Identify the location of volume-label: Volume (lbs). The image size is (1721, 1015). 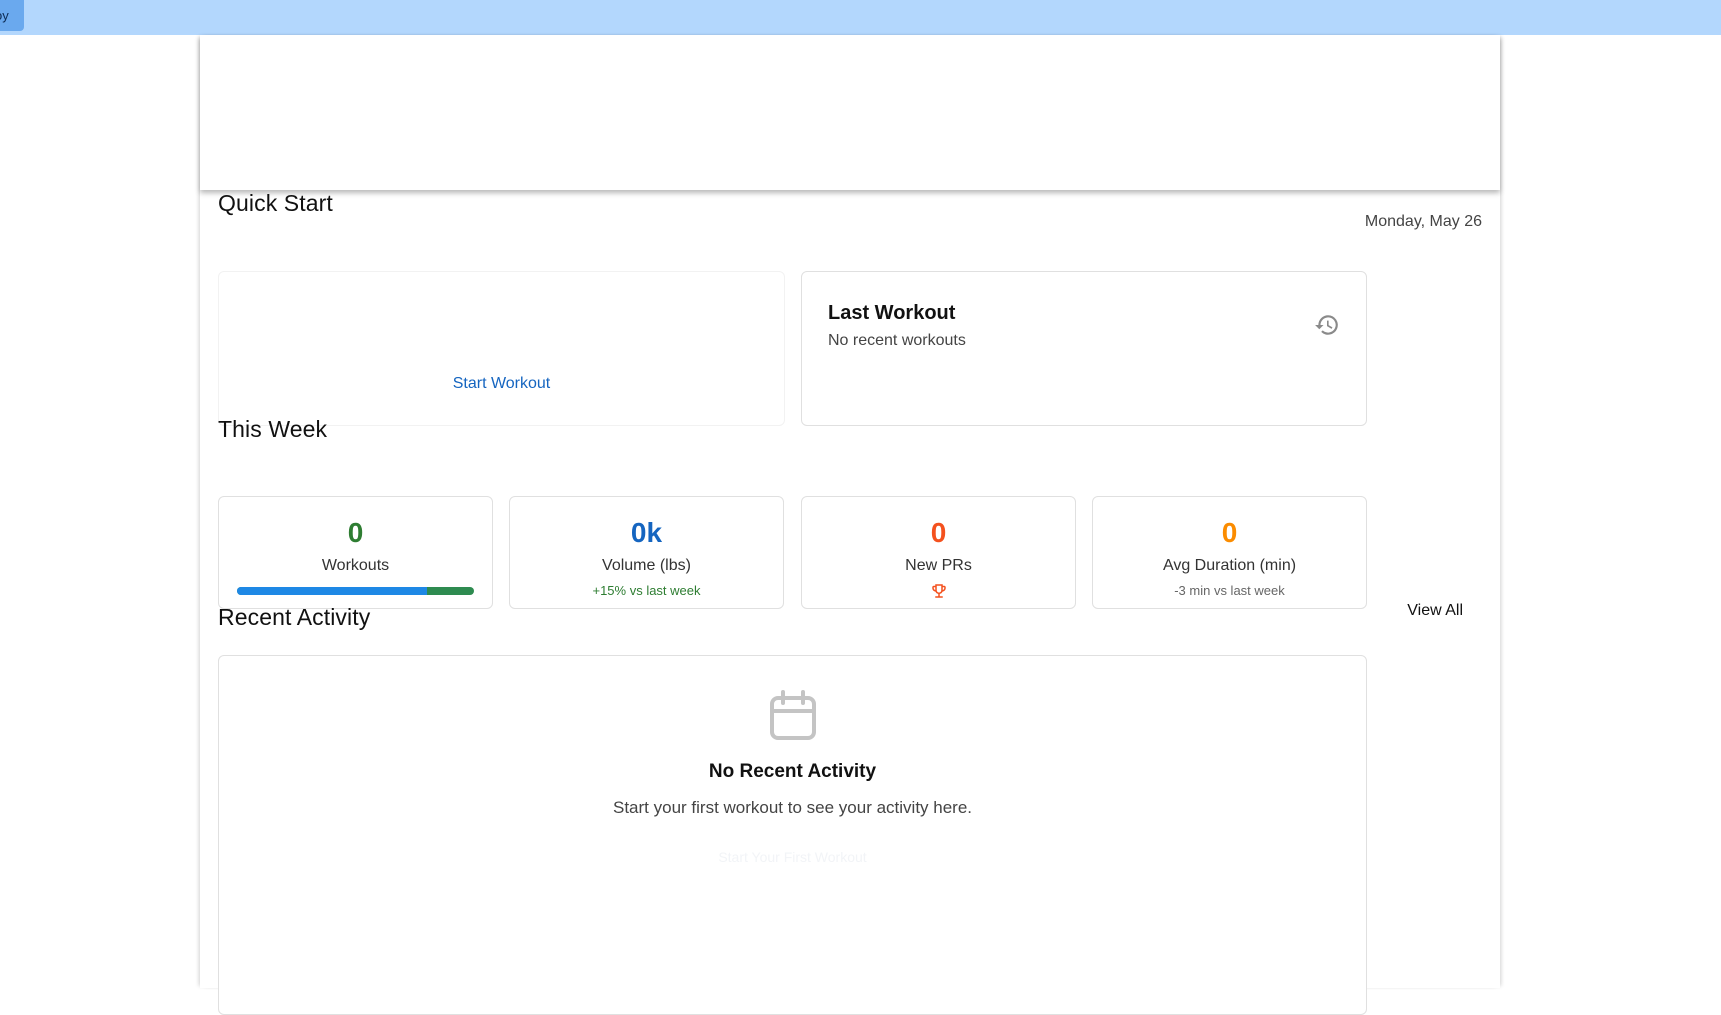
(646, 565).